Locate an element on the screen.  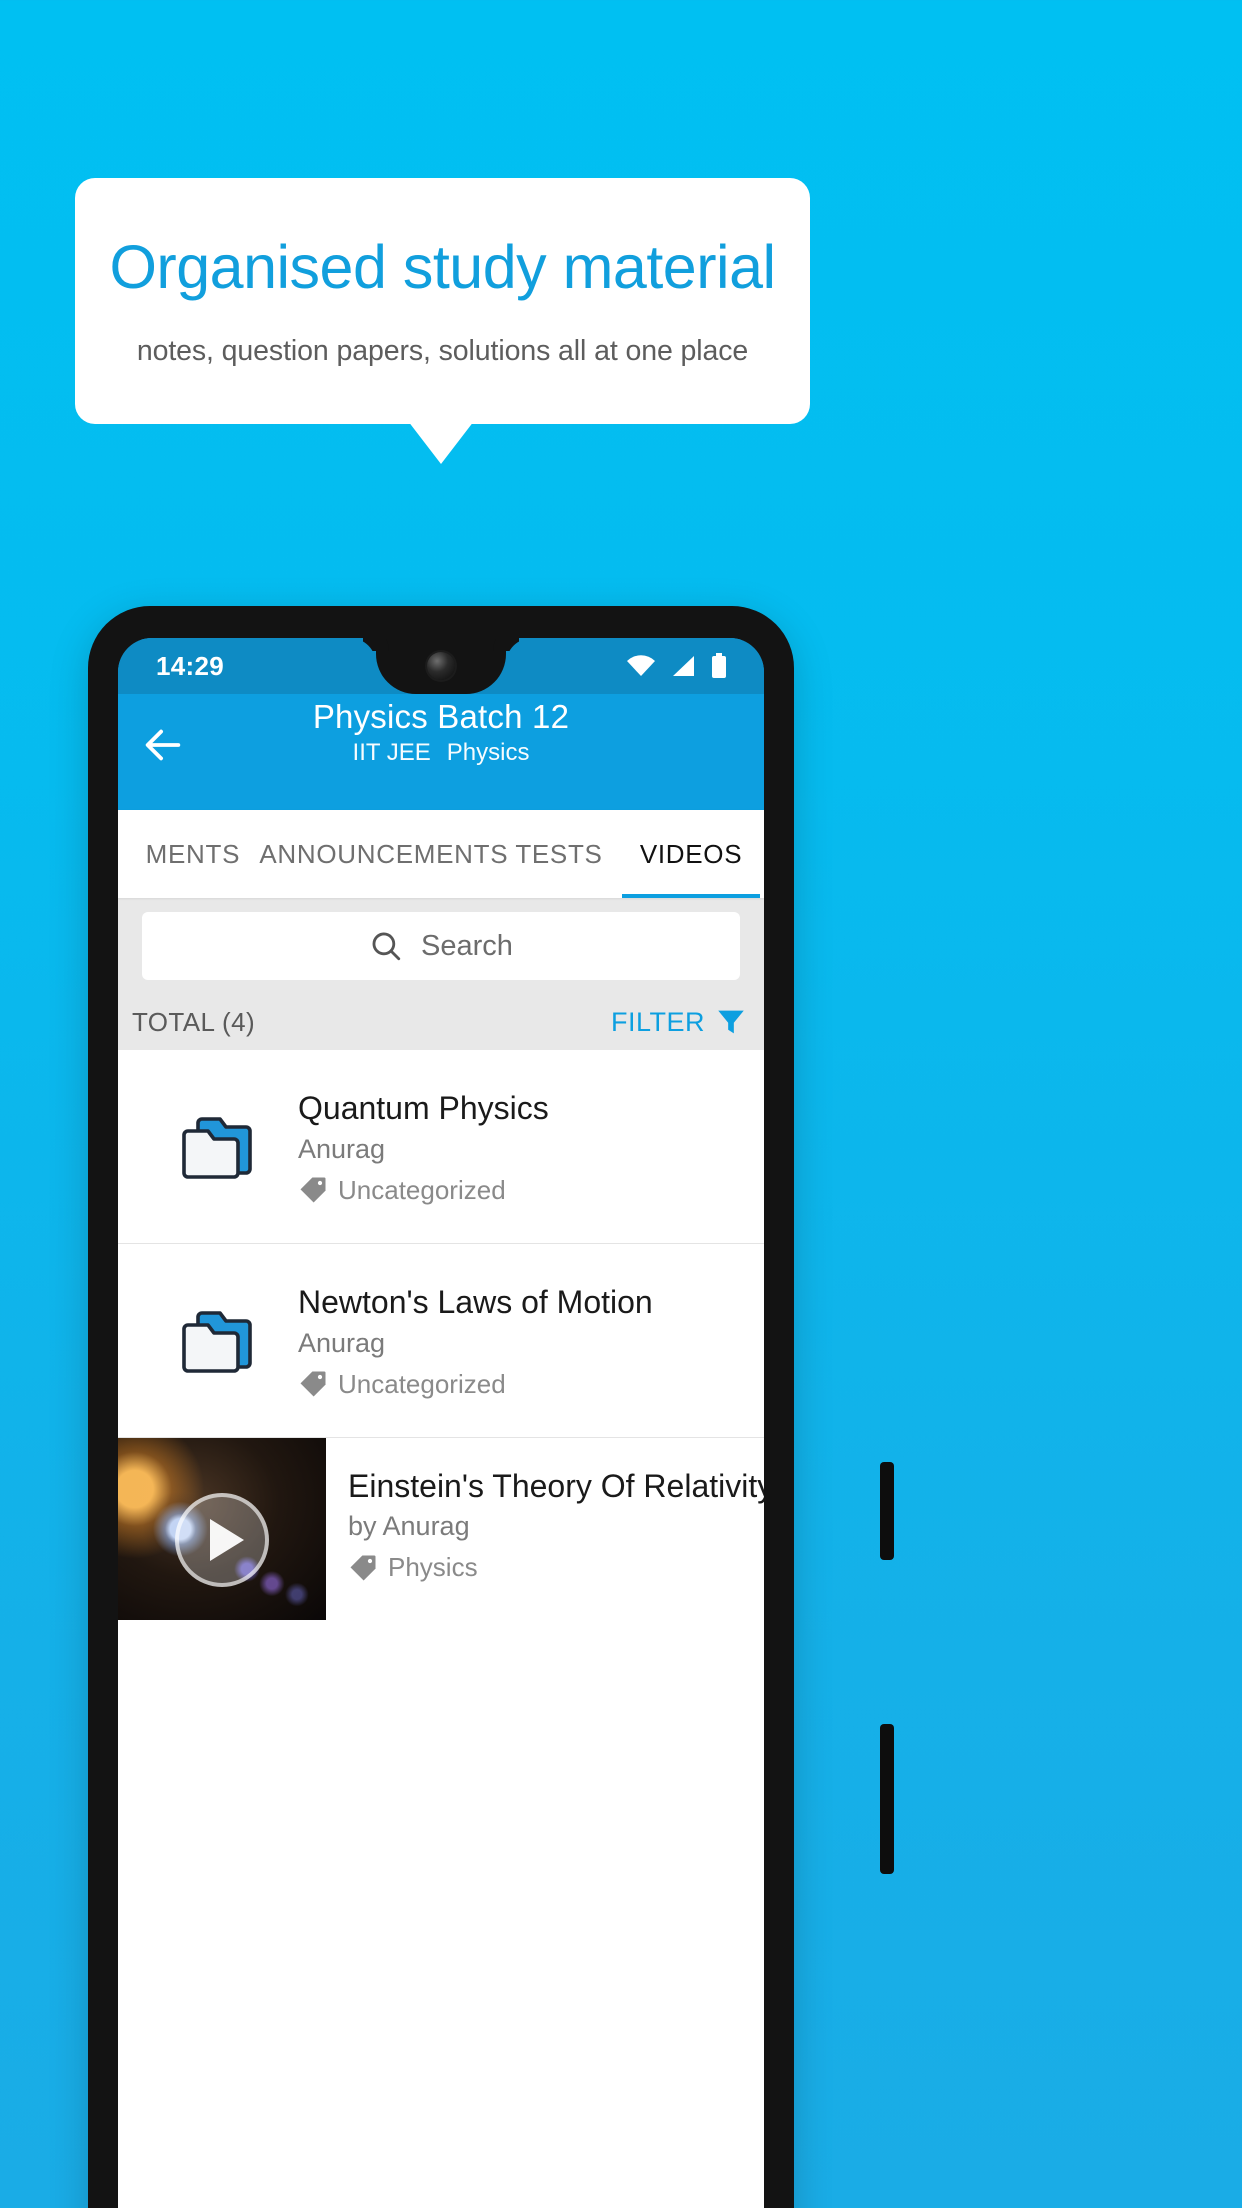
phone-notch is located at coordinates (441, 666).